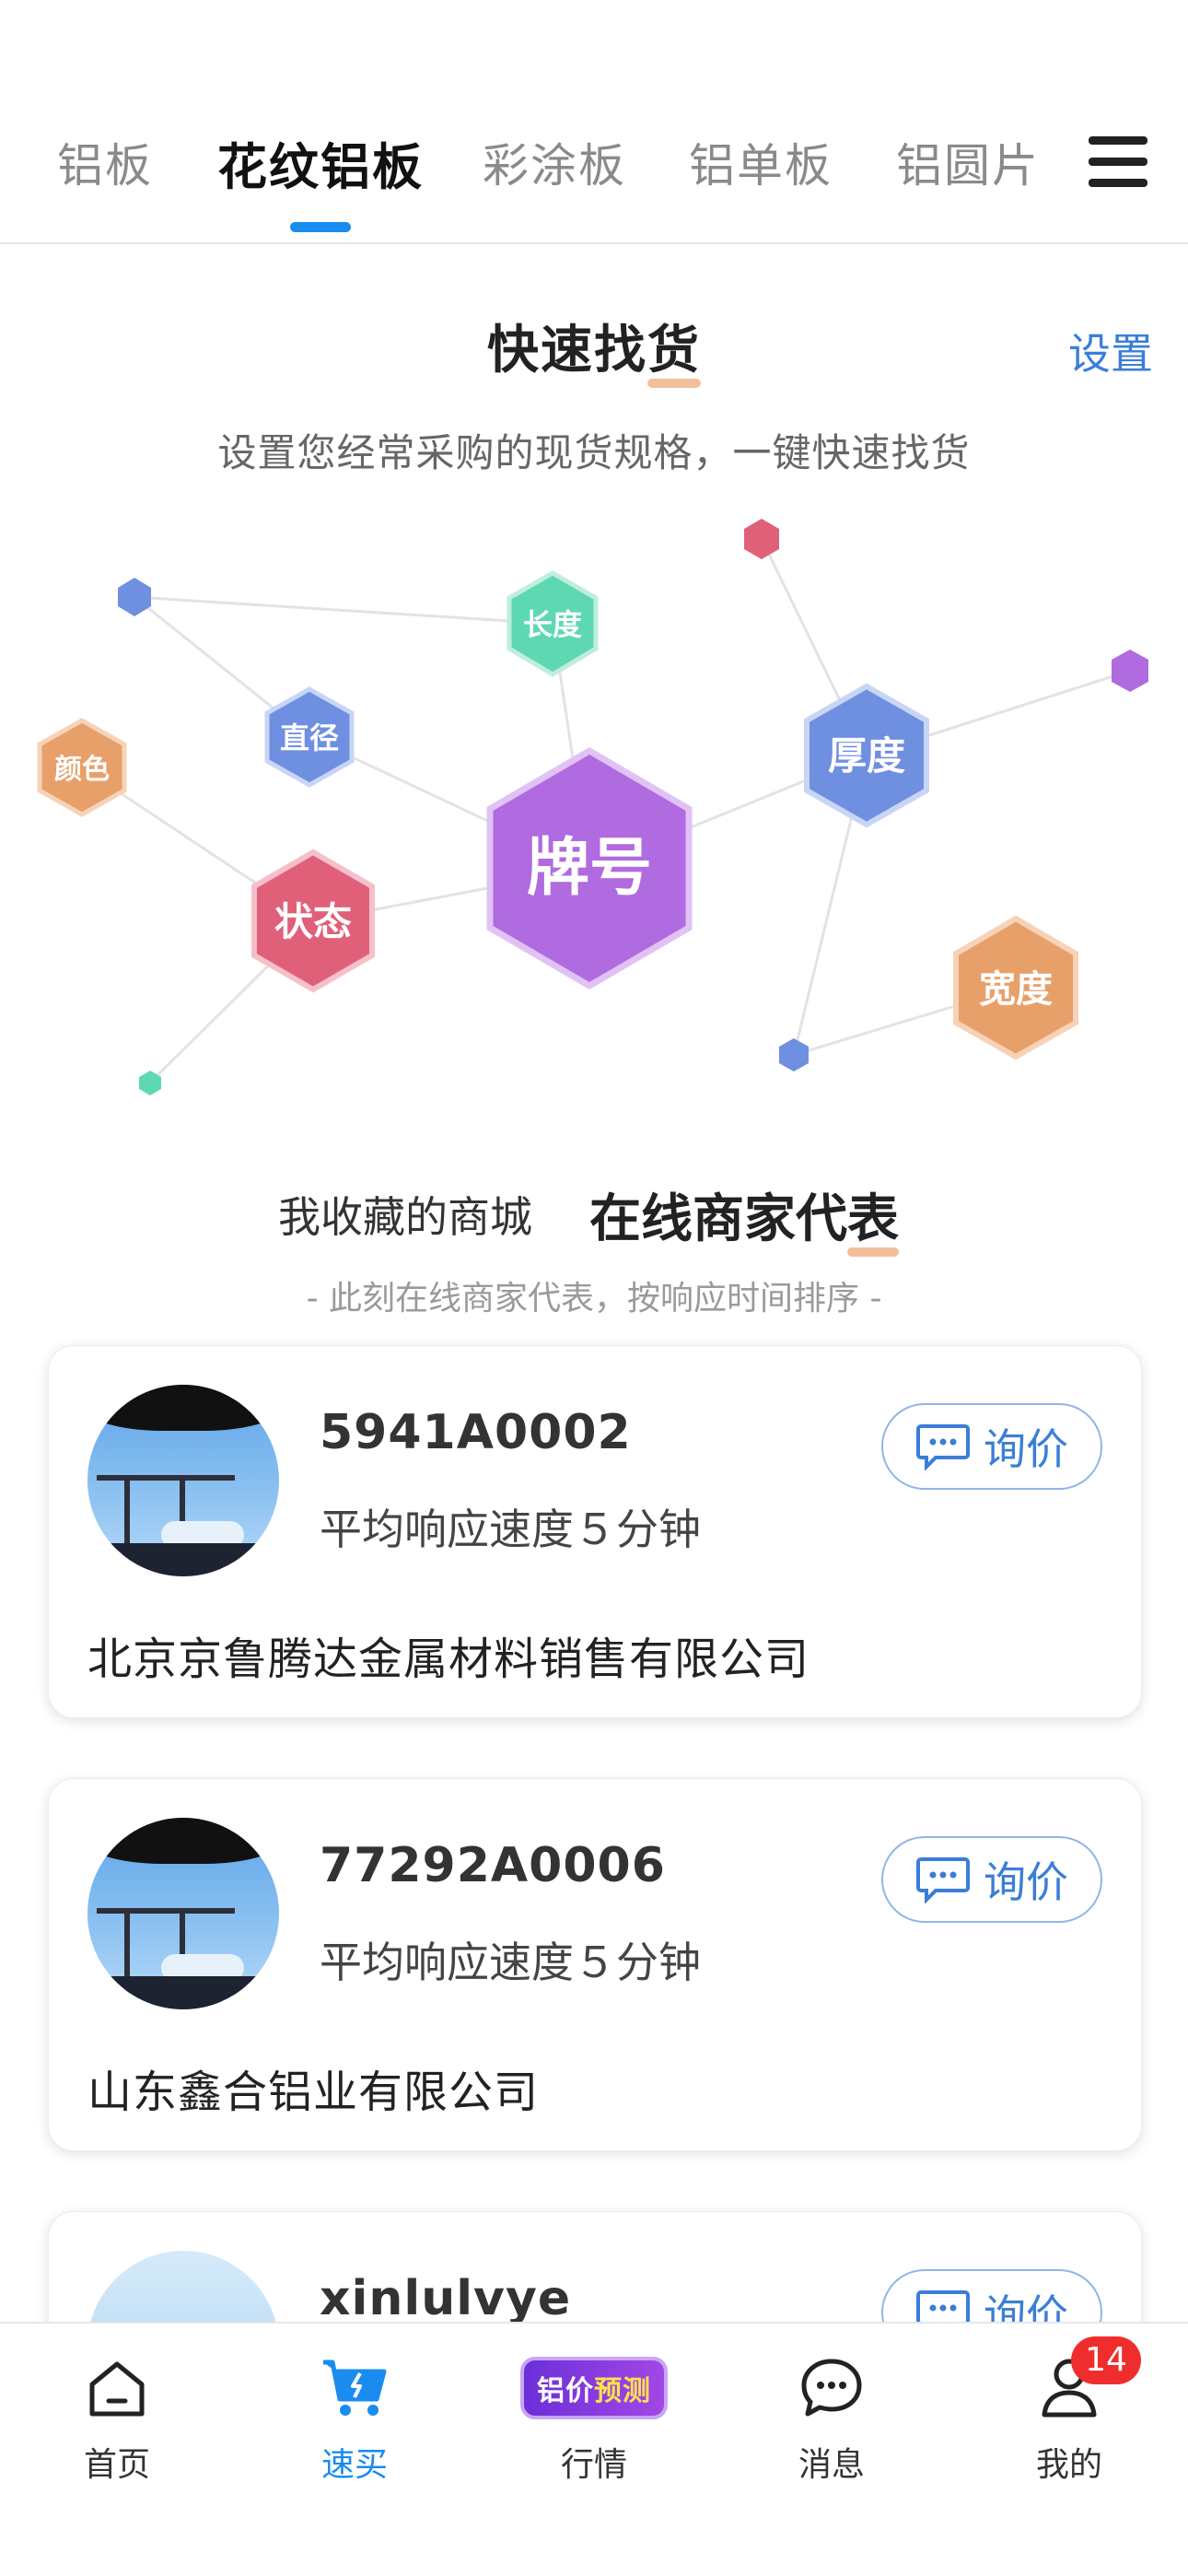  What do you see at coordinates (761, 162) in the screenshot?
I see `tab-aluminum-single-plate: 铝单板` at bounding box center [761, 162].